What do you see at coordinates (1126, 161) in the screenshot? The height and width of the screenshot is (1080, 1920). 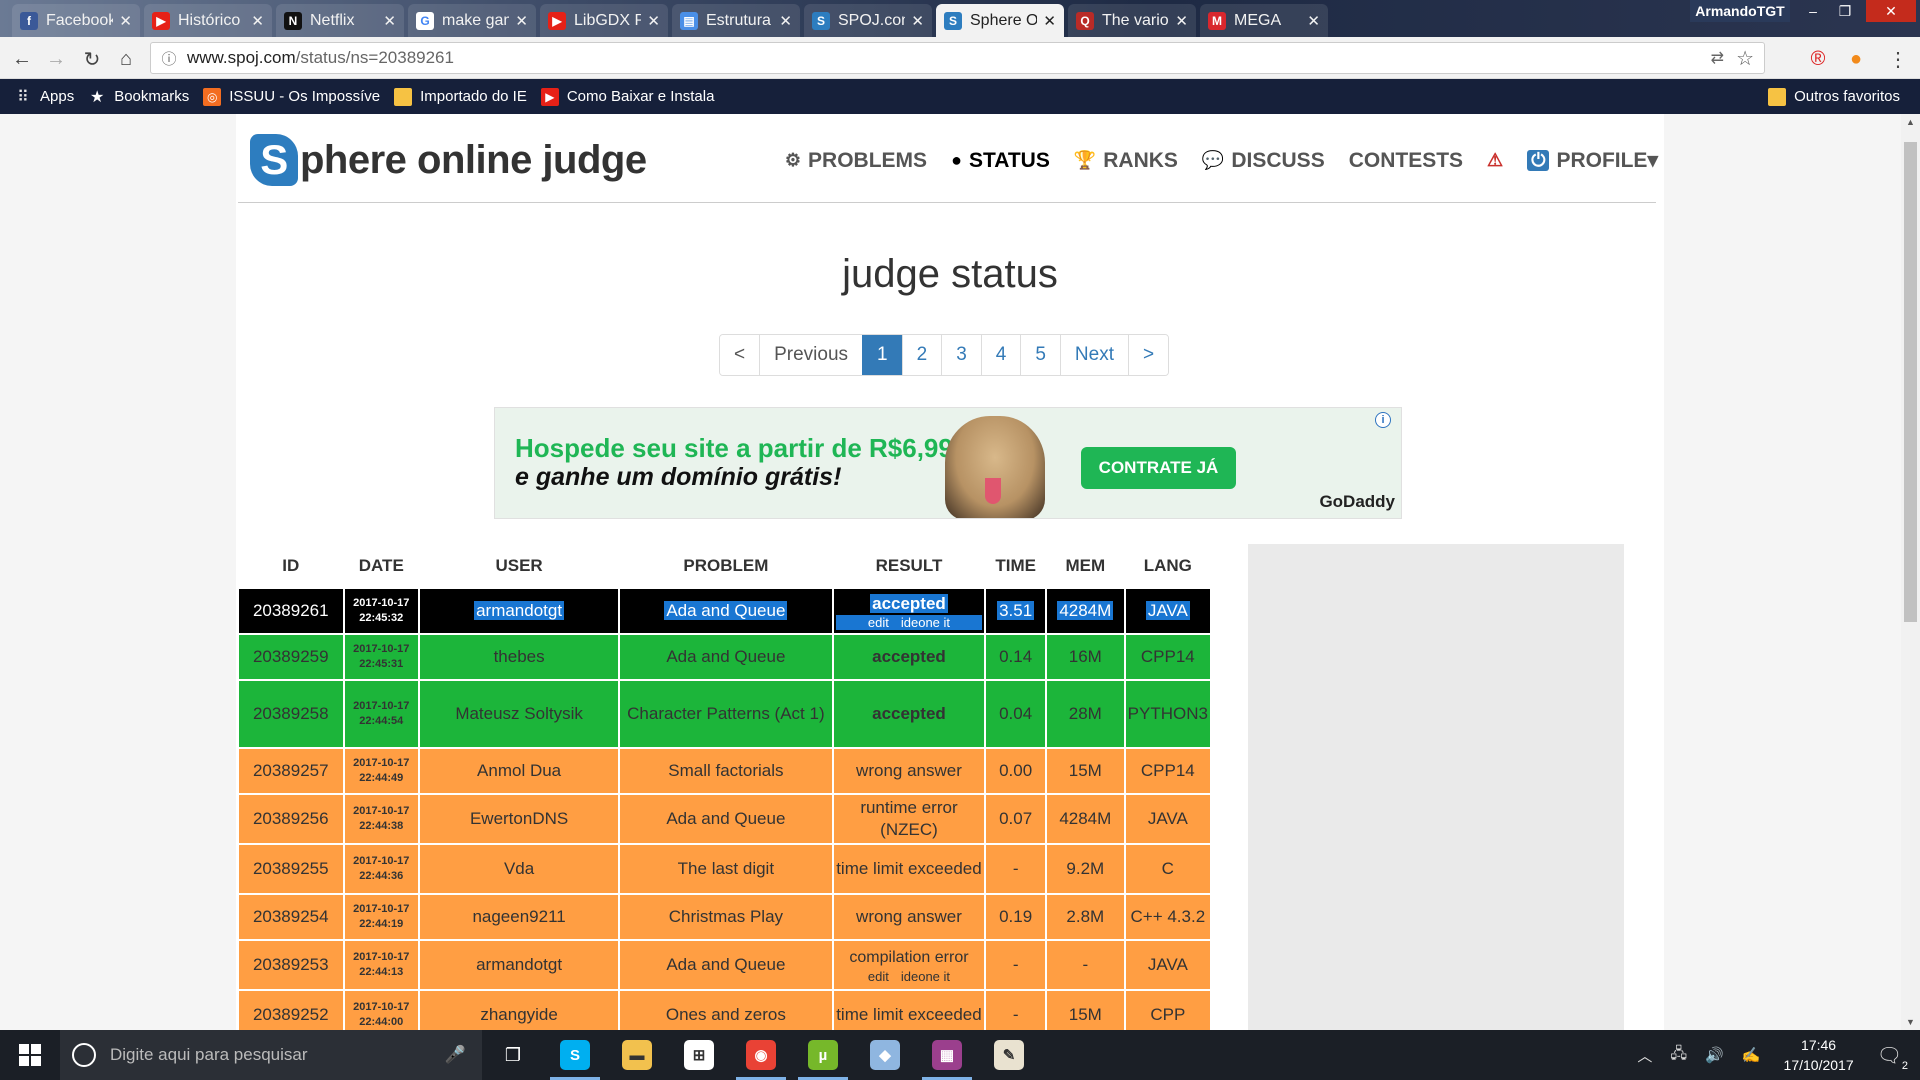 I see `nav-ranks: 🏆 RANKS` at bounding box center [1126, 161].